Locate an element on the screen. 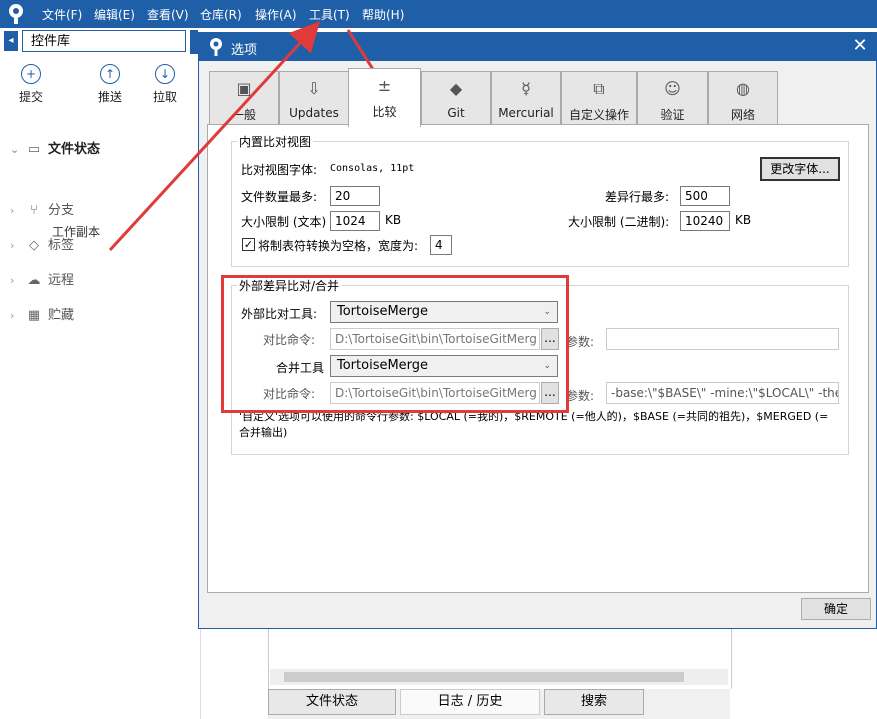 This screenshot has height=719, width=877. tab-diff: ± 比较 is located at coordinates (384, 97).